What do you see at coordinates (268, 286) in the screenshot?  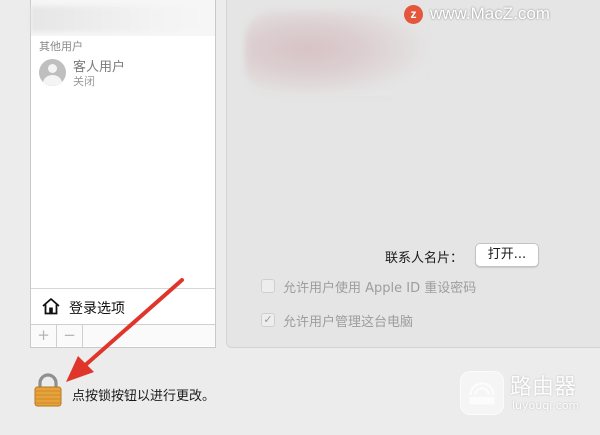 I see `allow-apple-id-reset-checkbox` at bounding box center [268, 286].